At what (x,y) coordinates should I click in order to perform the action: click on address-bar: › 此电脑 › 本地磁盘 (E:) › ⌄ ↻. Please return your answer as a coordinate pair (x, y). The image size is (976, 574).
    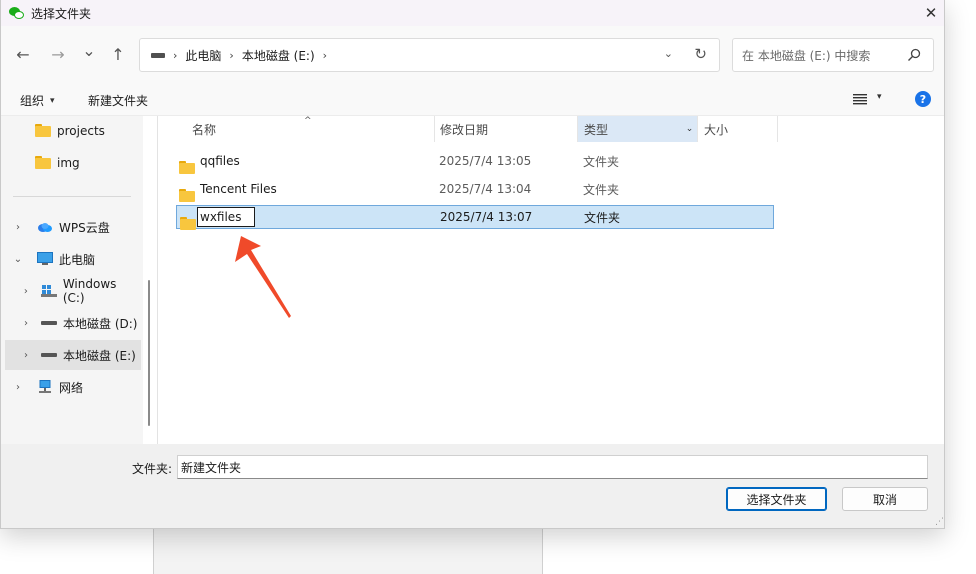
    Looking at the image, I should click on (429, 55).